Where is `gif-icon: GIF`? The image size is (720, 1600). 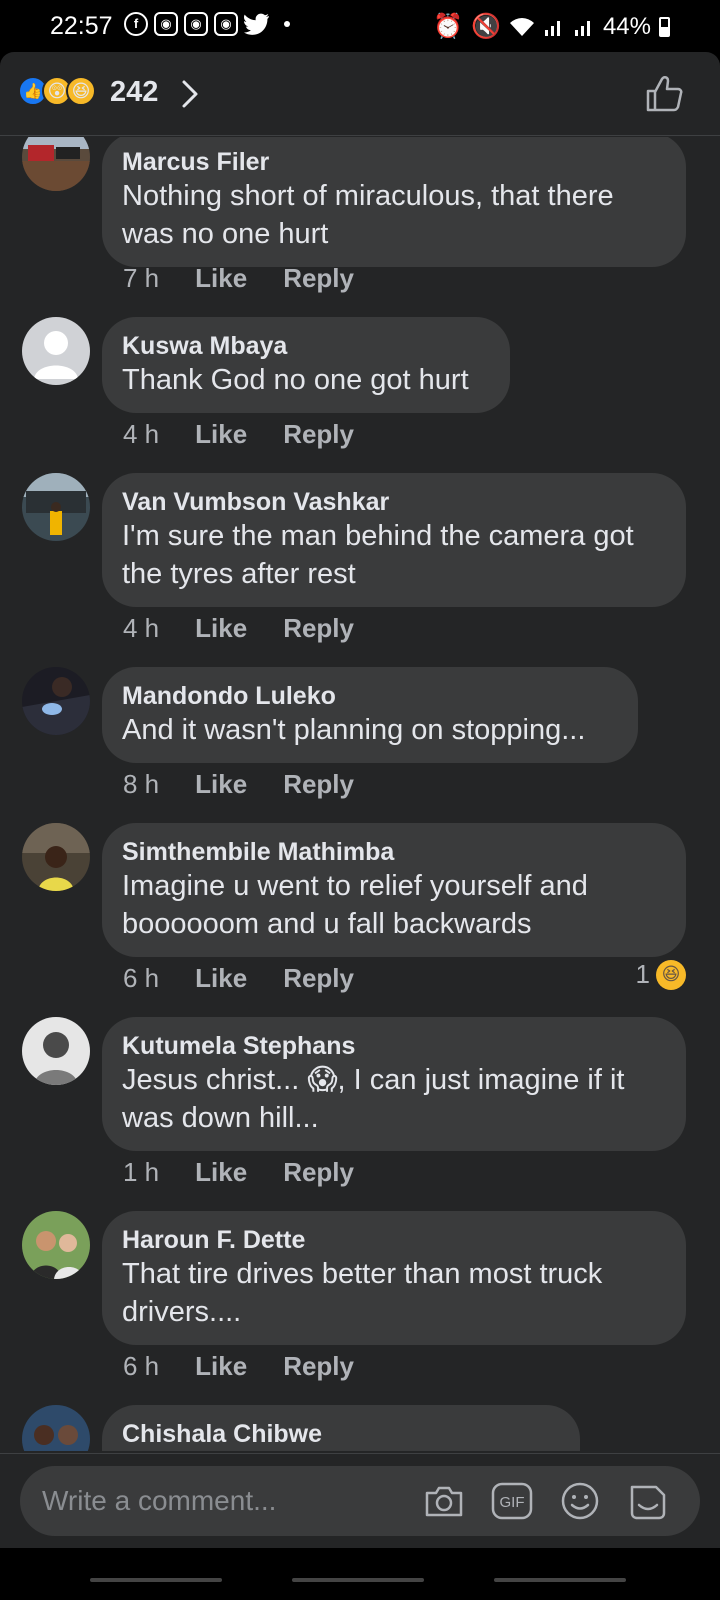
gif-icon: GIF is located at coordinates (512, 1501).